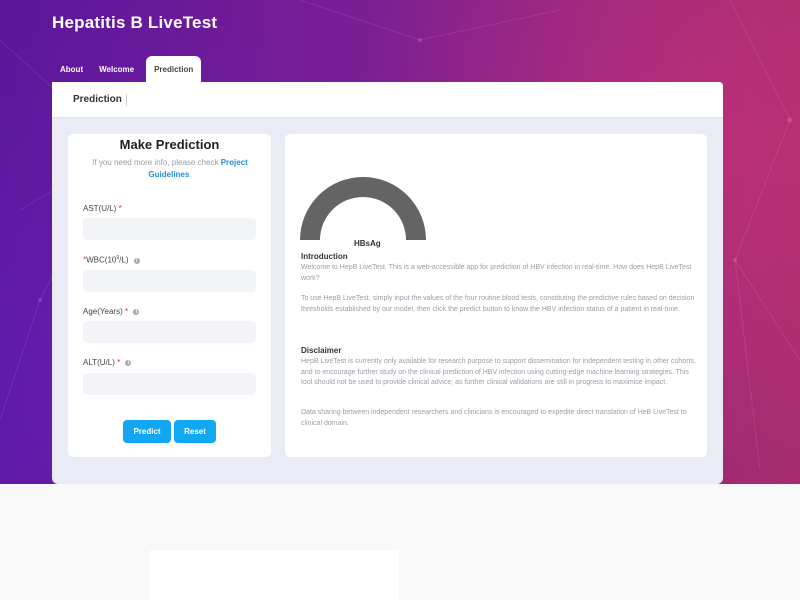 The width and height of the screenshot is (800, 600). What do you see at coordinates (135, 22) in the screenshot?
I see `app-title: Hepatitis B LiveTest` at bounding box center [135, 22].